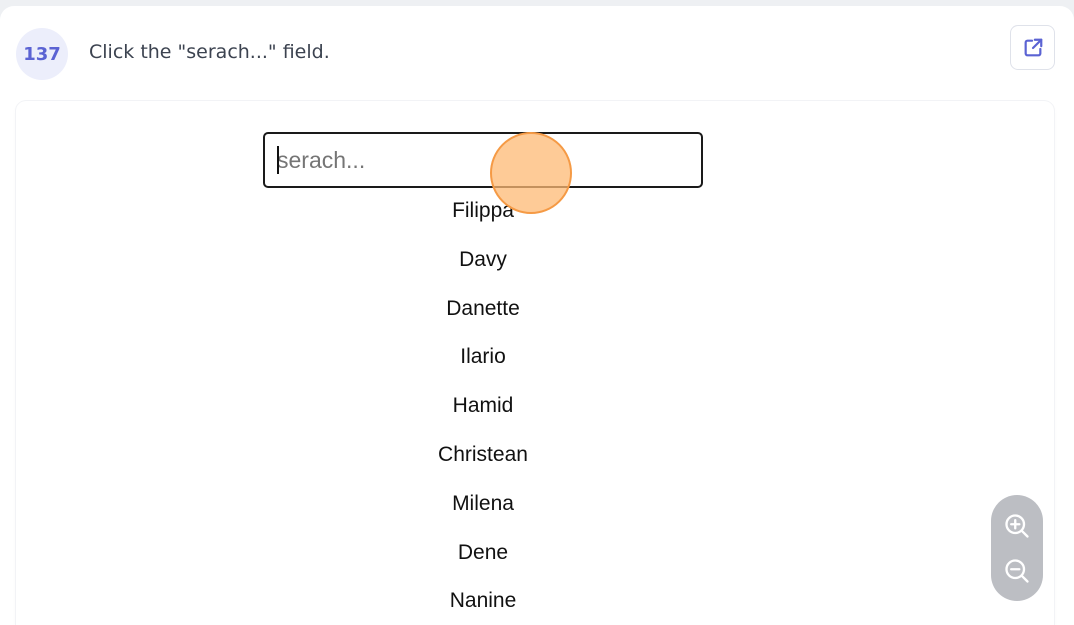 The height and width of the screenshot is (625, 1074). What do you see at coordinates (483, 210) in the screenshot?
I see `list-item: Filippa` at bounding box center [483, 210].